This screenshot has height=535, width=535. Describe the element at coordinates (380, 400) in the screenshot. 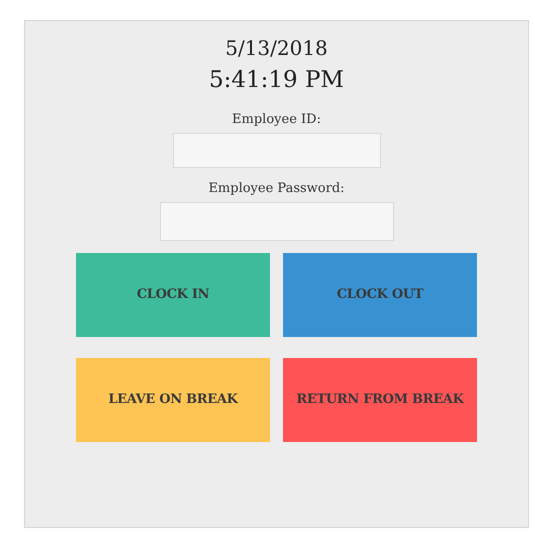

I see `action-button: RETURN FROM BREAK` at that location.